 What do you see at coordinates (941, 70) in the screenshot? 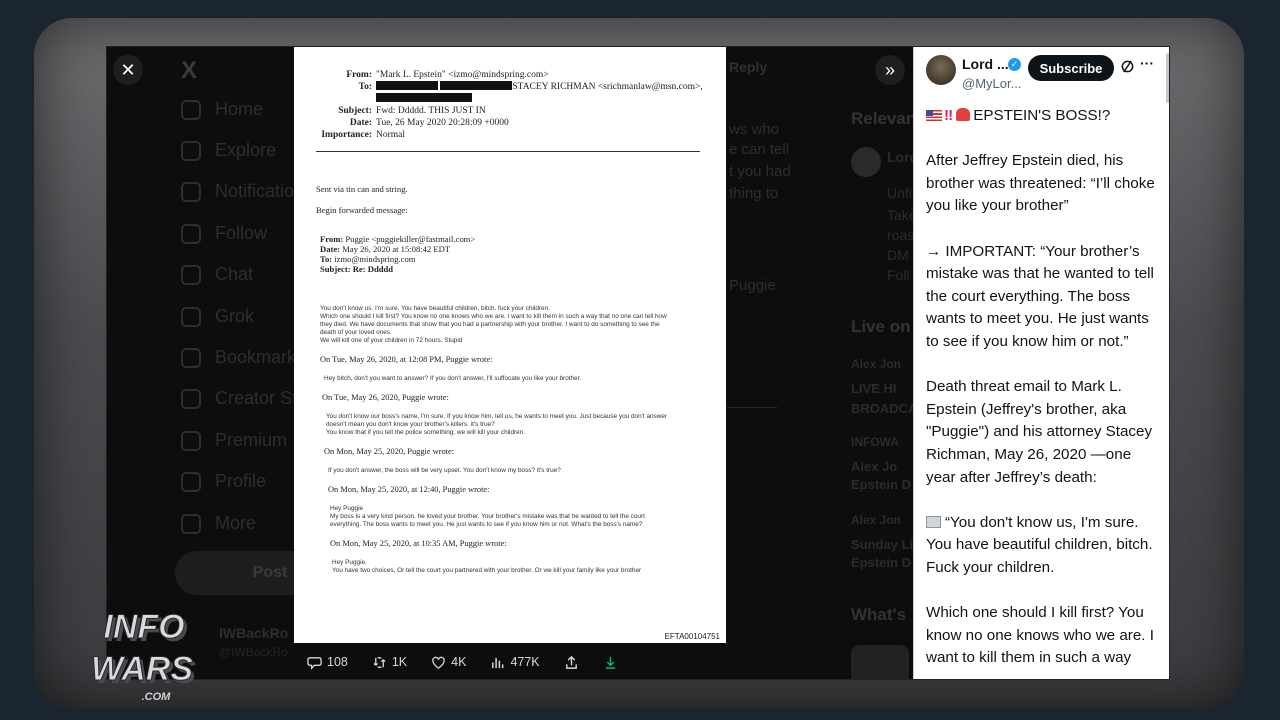
I see `author-avatar` at bounding box center [941, 70].